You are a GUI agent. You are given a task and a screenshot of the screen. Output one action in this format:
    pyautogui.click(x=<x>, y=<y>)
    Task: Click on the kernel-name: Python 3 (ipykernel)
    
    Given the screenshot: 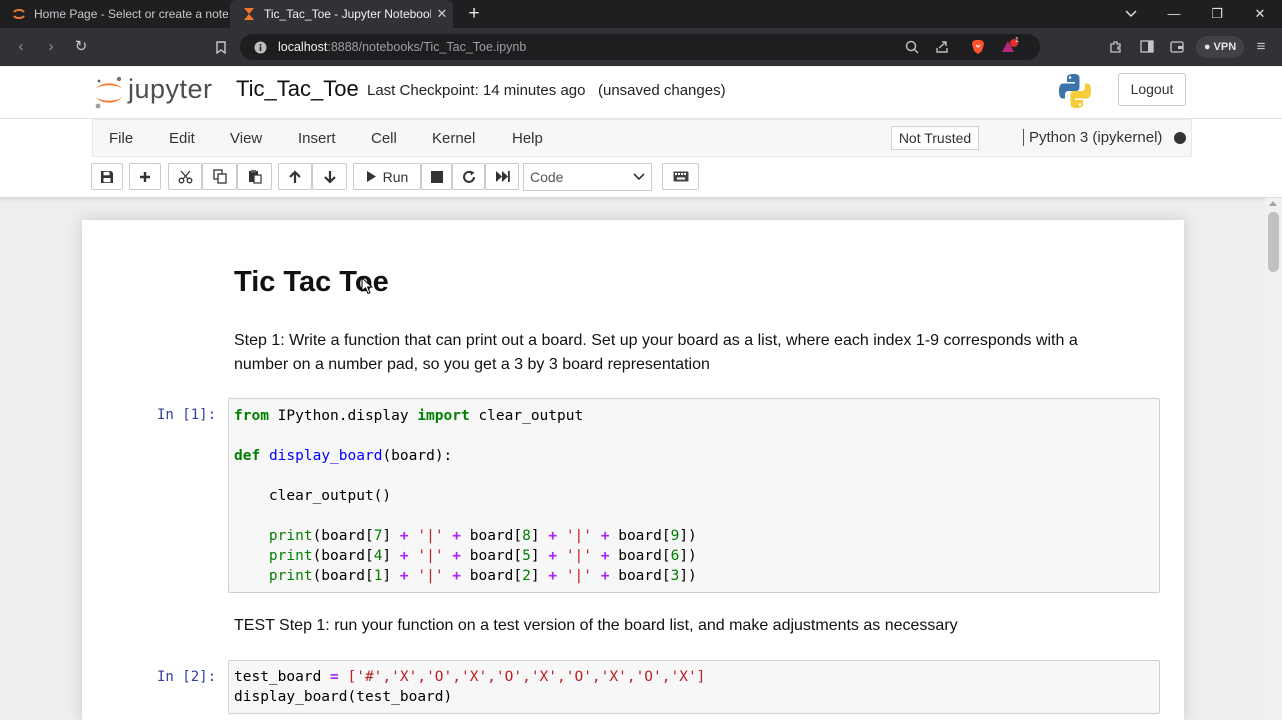 What is the action you would take?
    pyautogui.click(x=1092, y=137)
    